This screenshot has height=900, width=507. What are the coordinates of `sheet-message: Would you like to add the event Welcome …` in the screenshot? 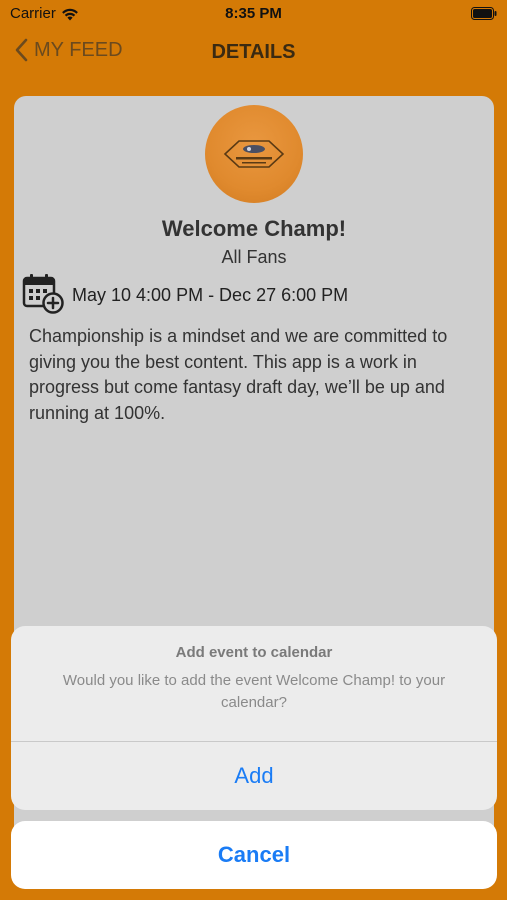 It's located at (254, 691).